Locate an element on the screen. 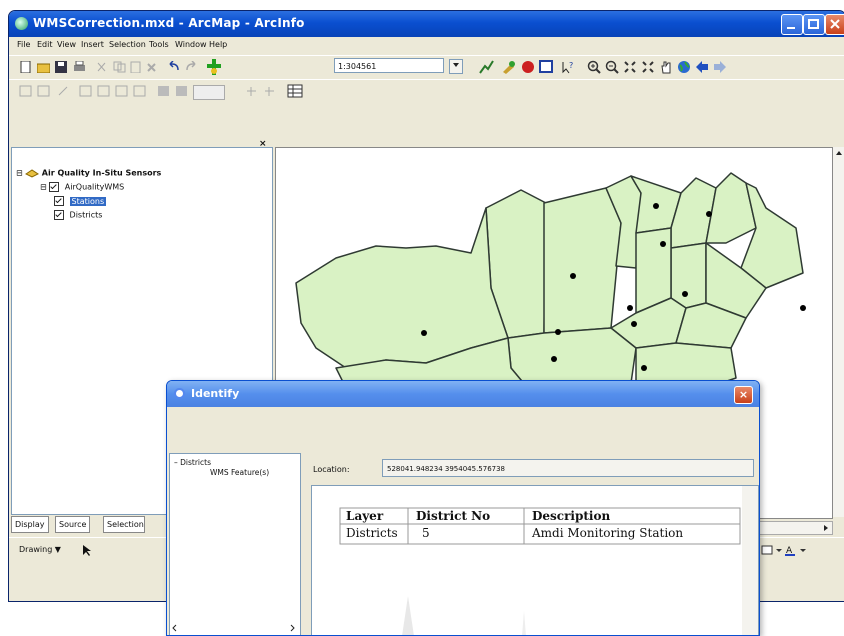 This screenshot has width=844, height=636. drawing-menu: Drawing ▼ is located at coordinates (40, 549).